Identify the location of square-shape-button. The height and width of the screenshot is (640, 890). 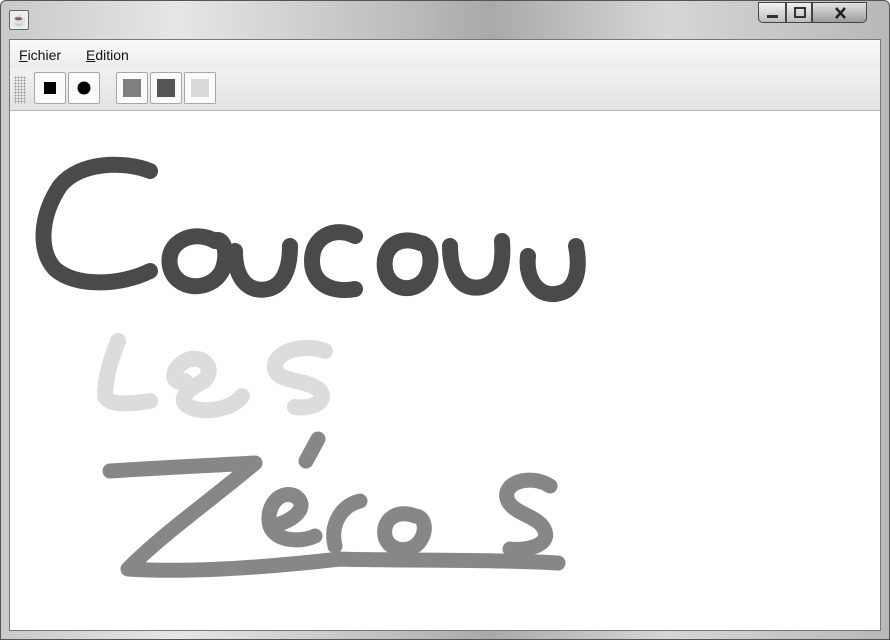
(50, 88).